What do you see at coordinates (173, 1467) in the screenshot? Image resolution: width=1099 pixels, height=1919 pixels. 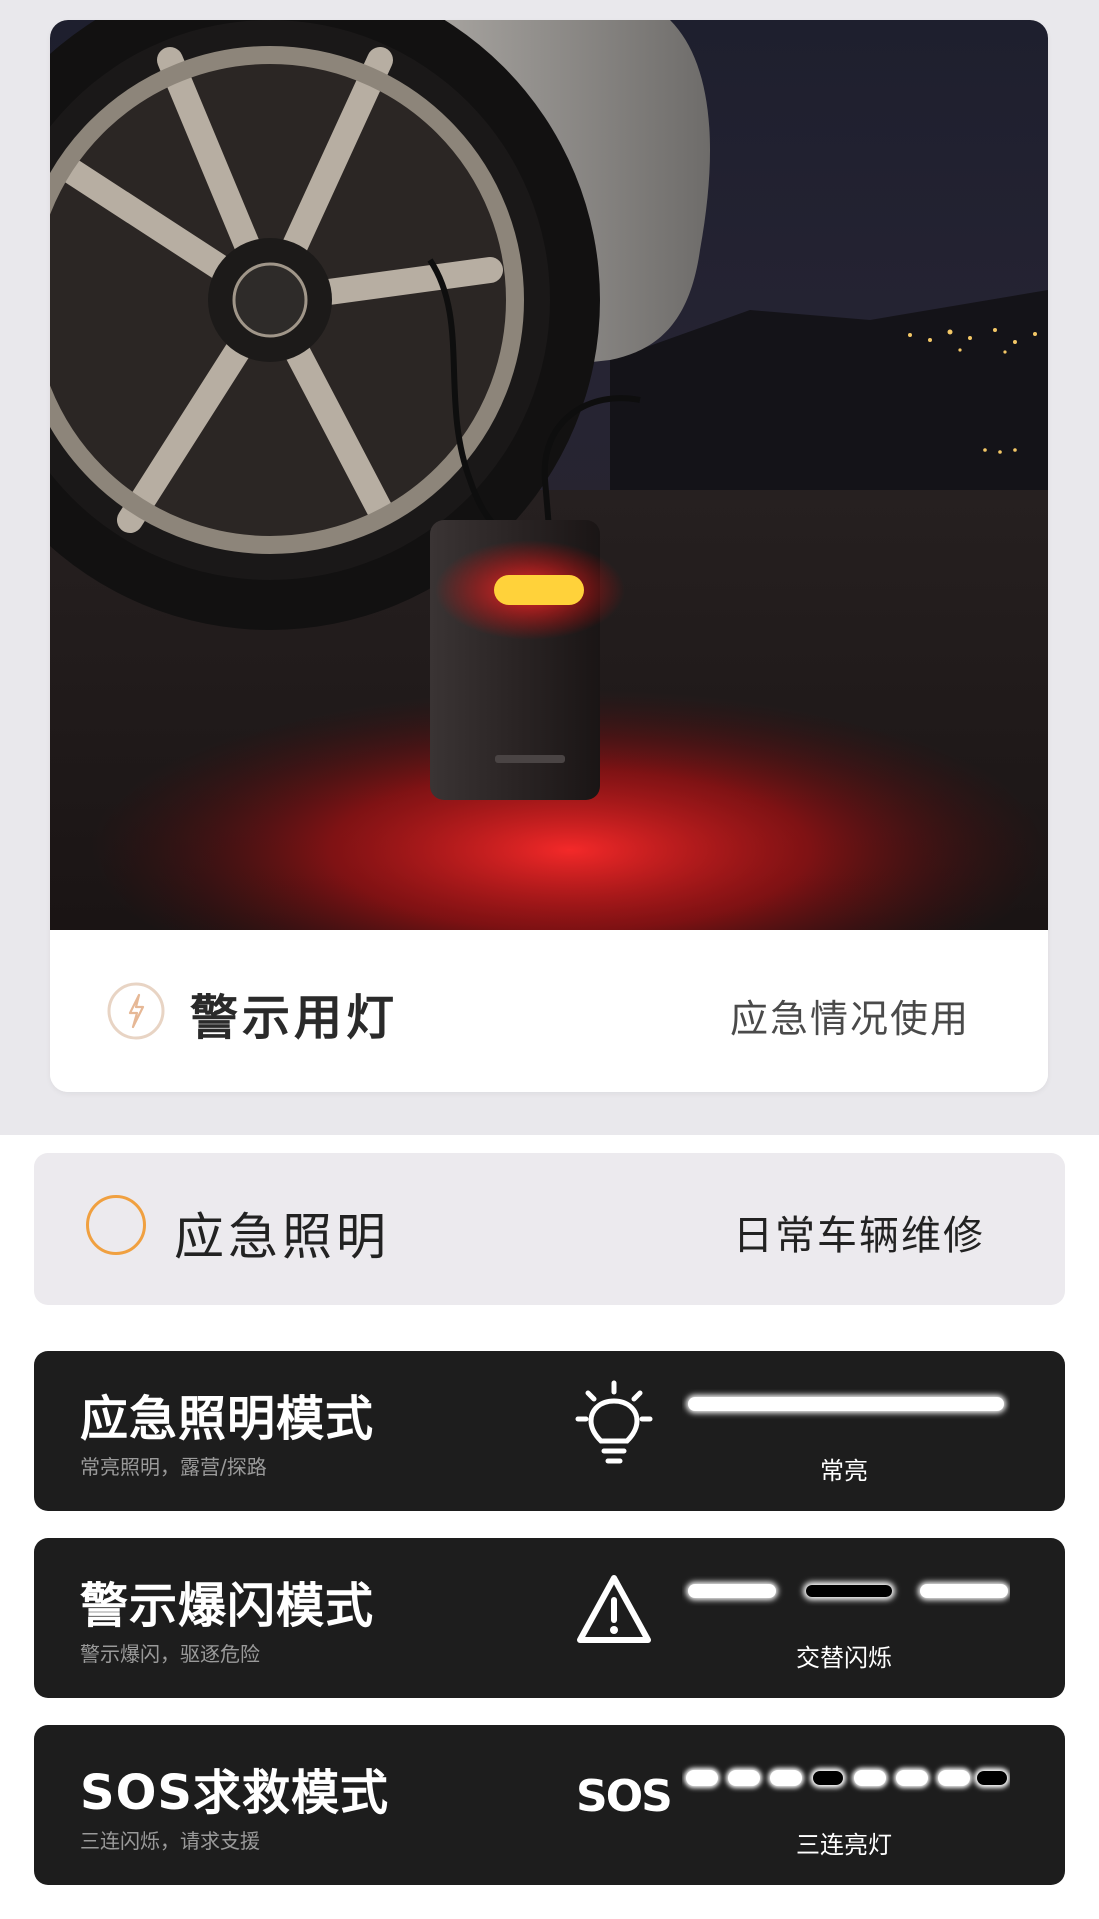 I see `mode-subtitle: 常亮照明，露营/探路` at bounding box center [173, 1467].